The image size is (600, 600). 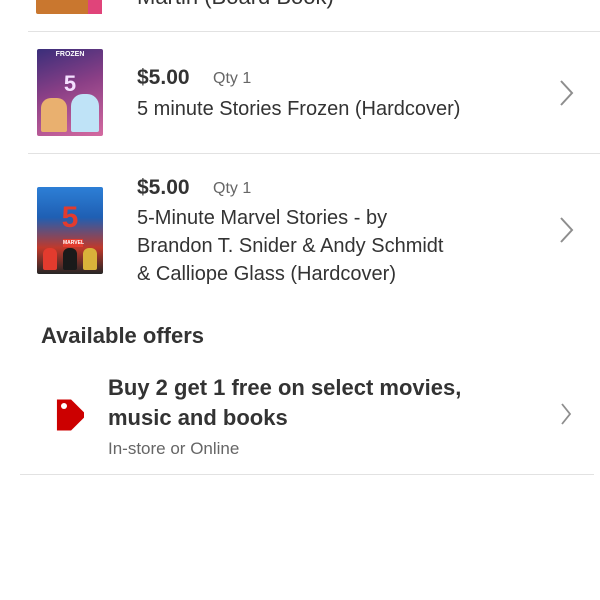 What do you see at coordinates (70, 92) in the screenshot?
I see `product-thumbnail: FROZEN 5` at bounding box center [70, 92].